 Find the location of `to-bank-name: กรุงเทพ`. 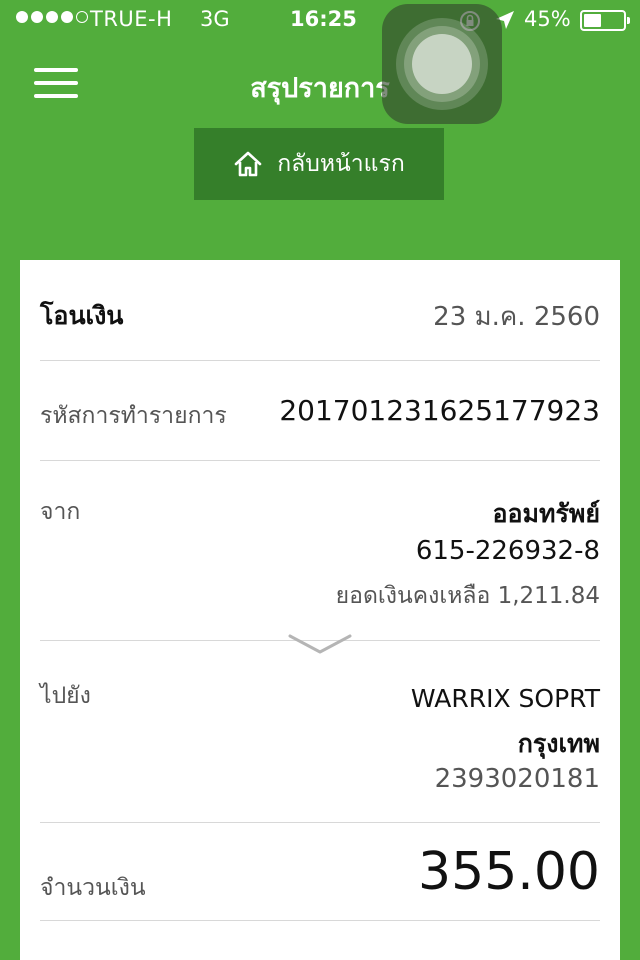

to-bank-name: กรุงเทพ is located at coordinates (558, 743).